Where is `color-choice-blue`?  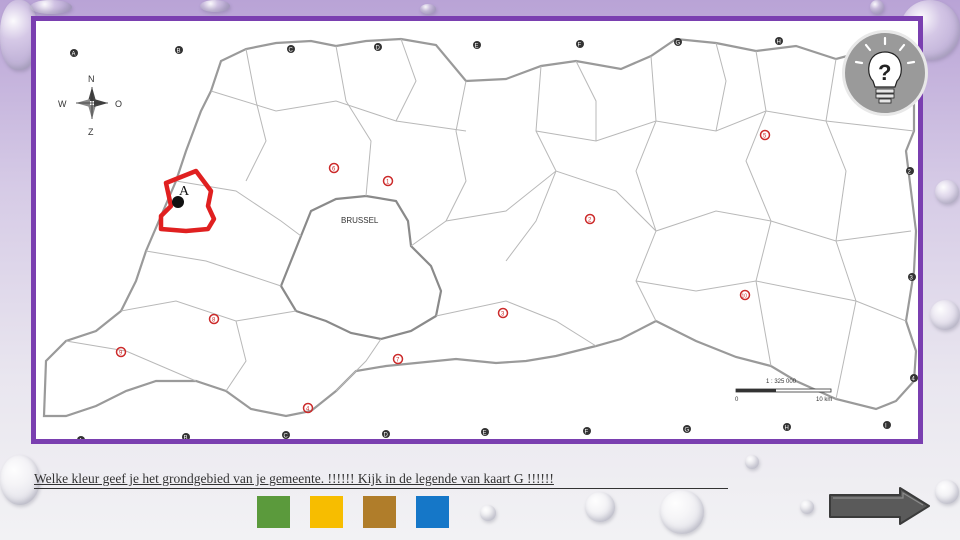
color-choice-blue is located at coordinates (432, 512).